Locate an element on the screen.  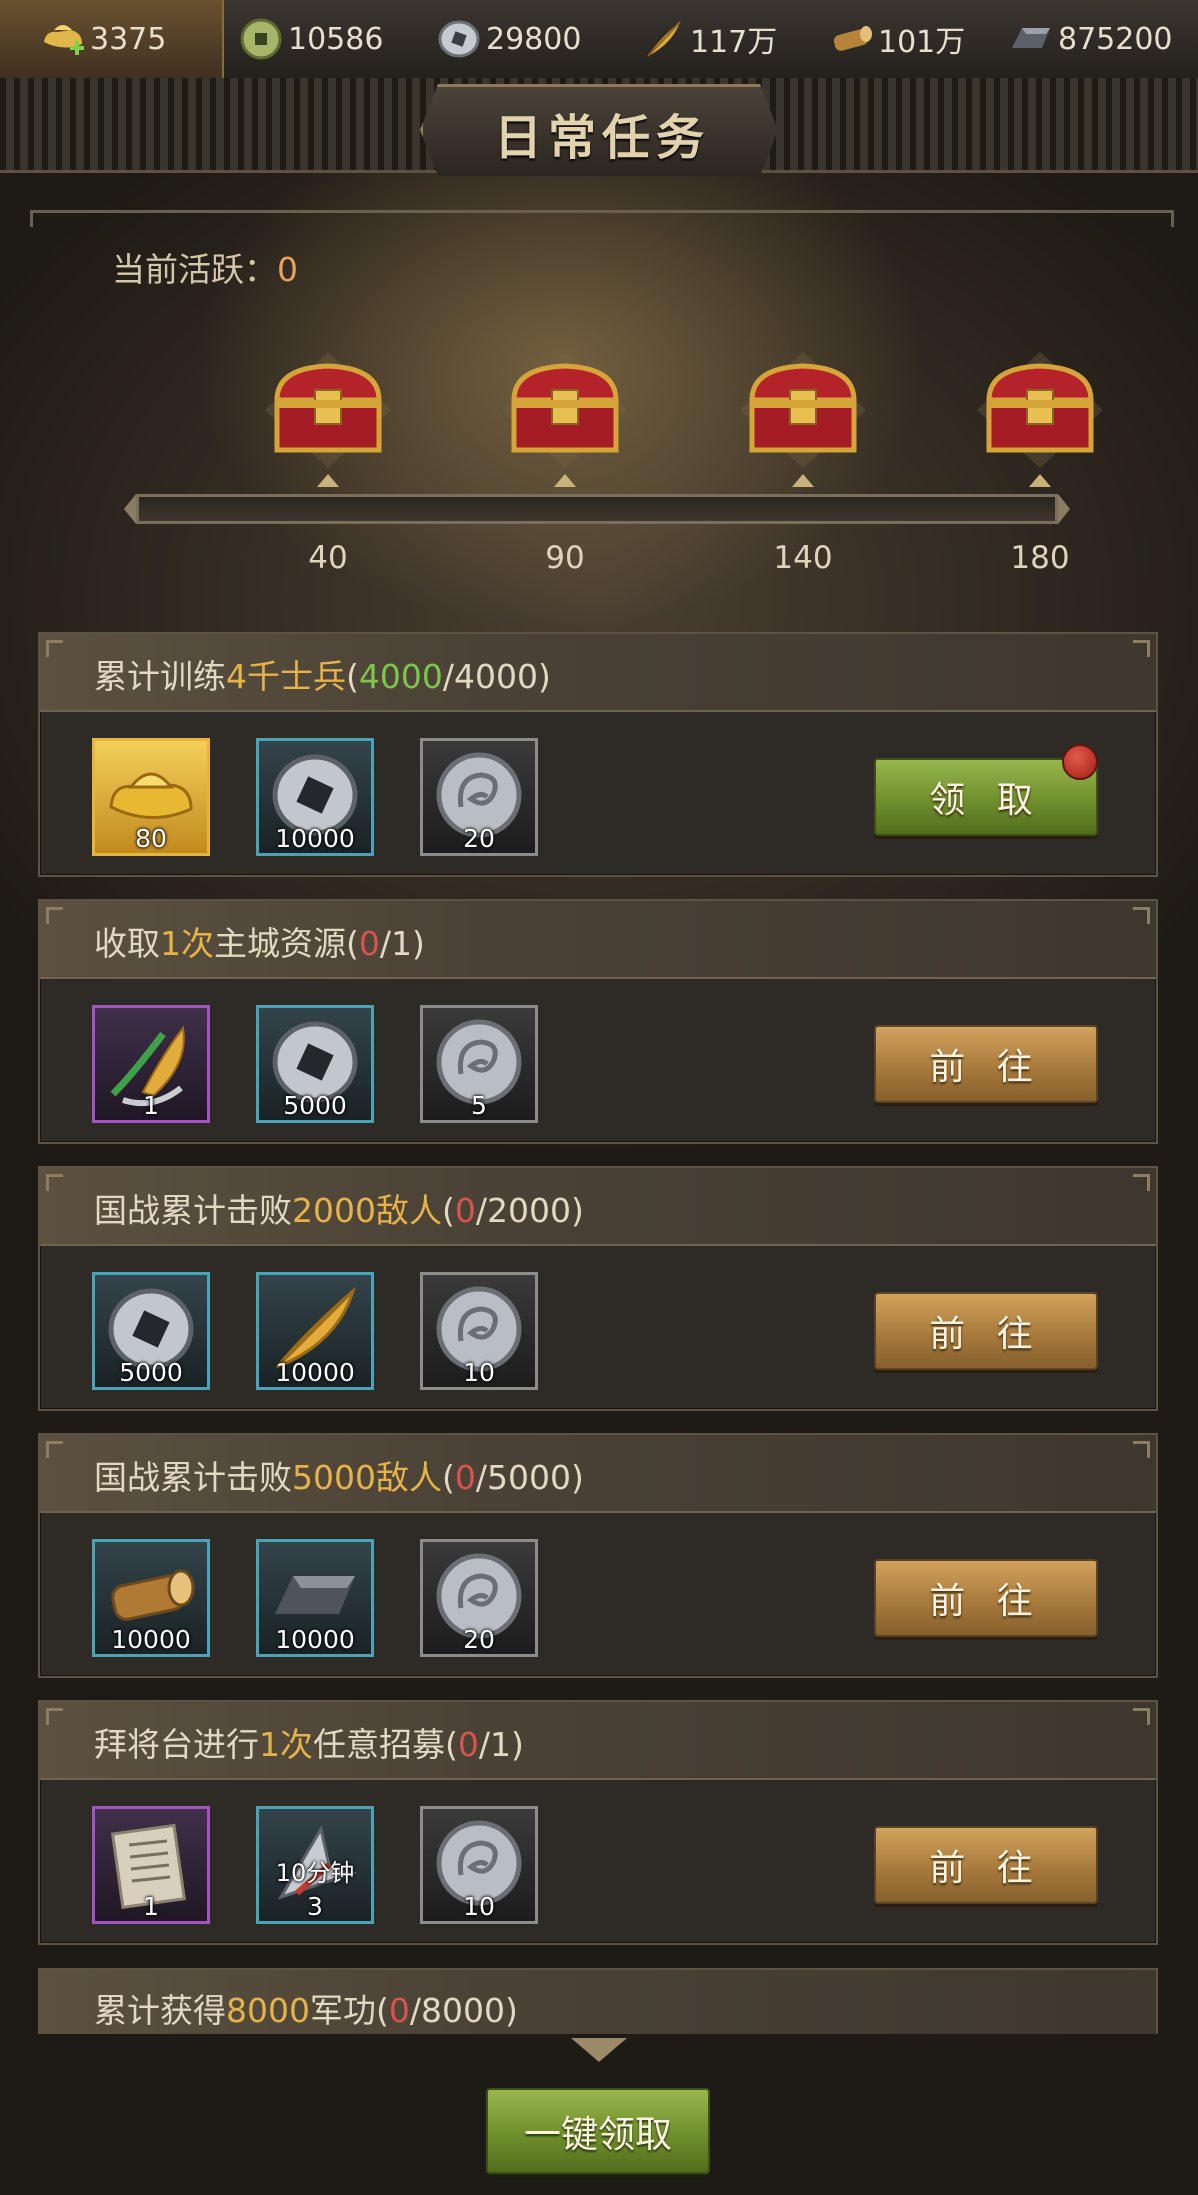
task-card-partial: 累计获得8000军功(0/8000) is located at coordinates (598, 2001).